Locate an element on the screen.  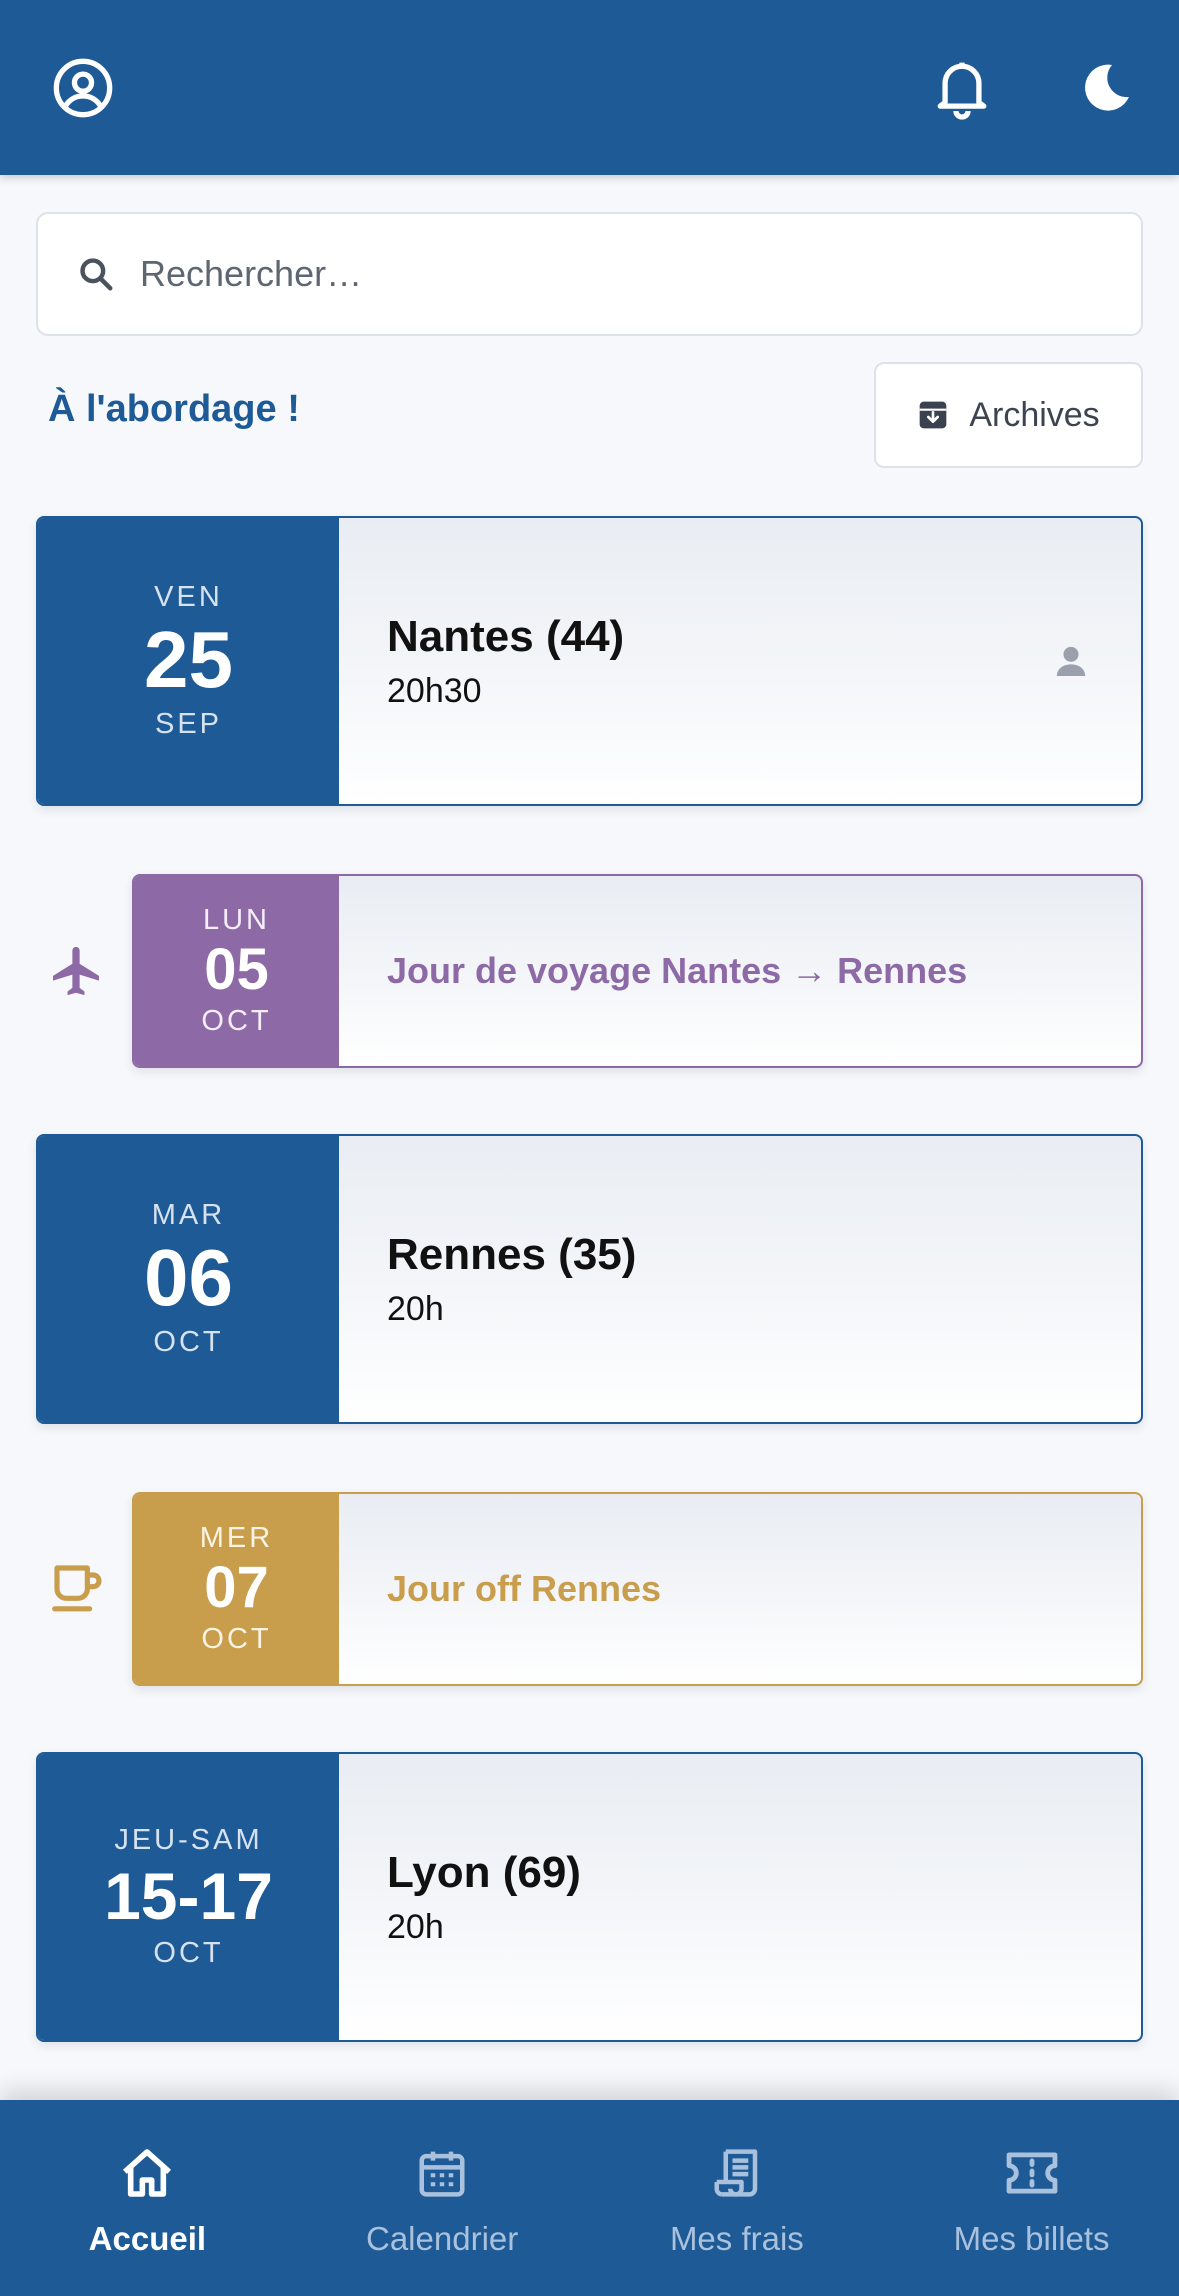
receipt-icon is located at coordinates (737, 2173).